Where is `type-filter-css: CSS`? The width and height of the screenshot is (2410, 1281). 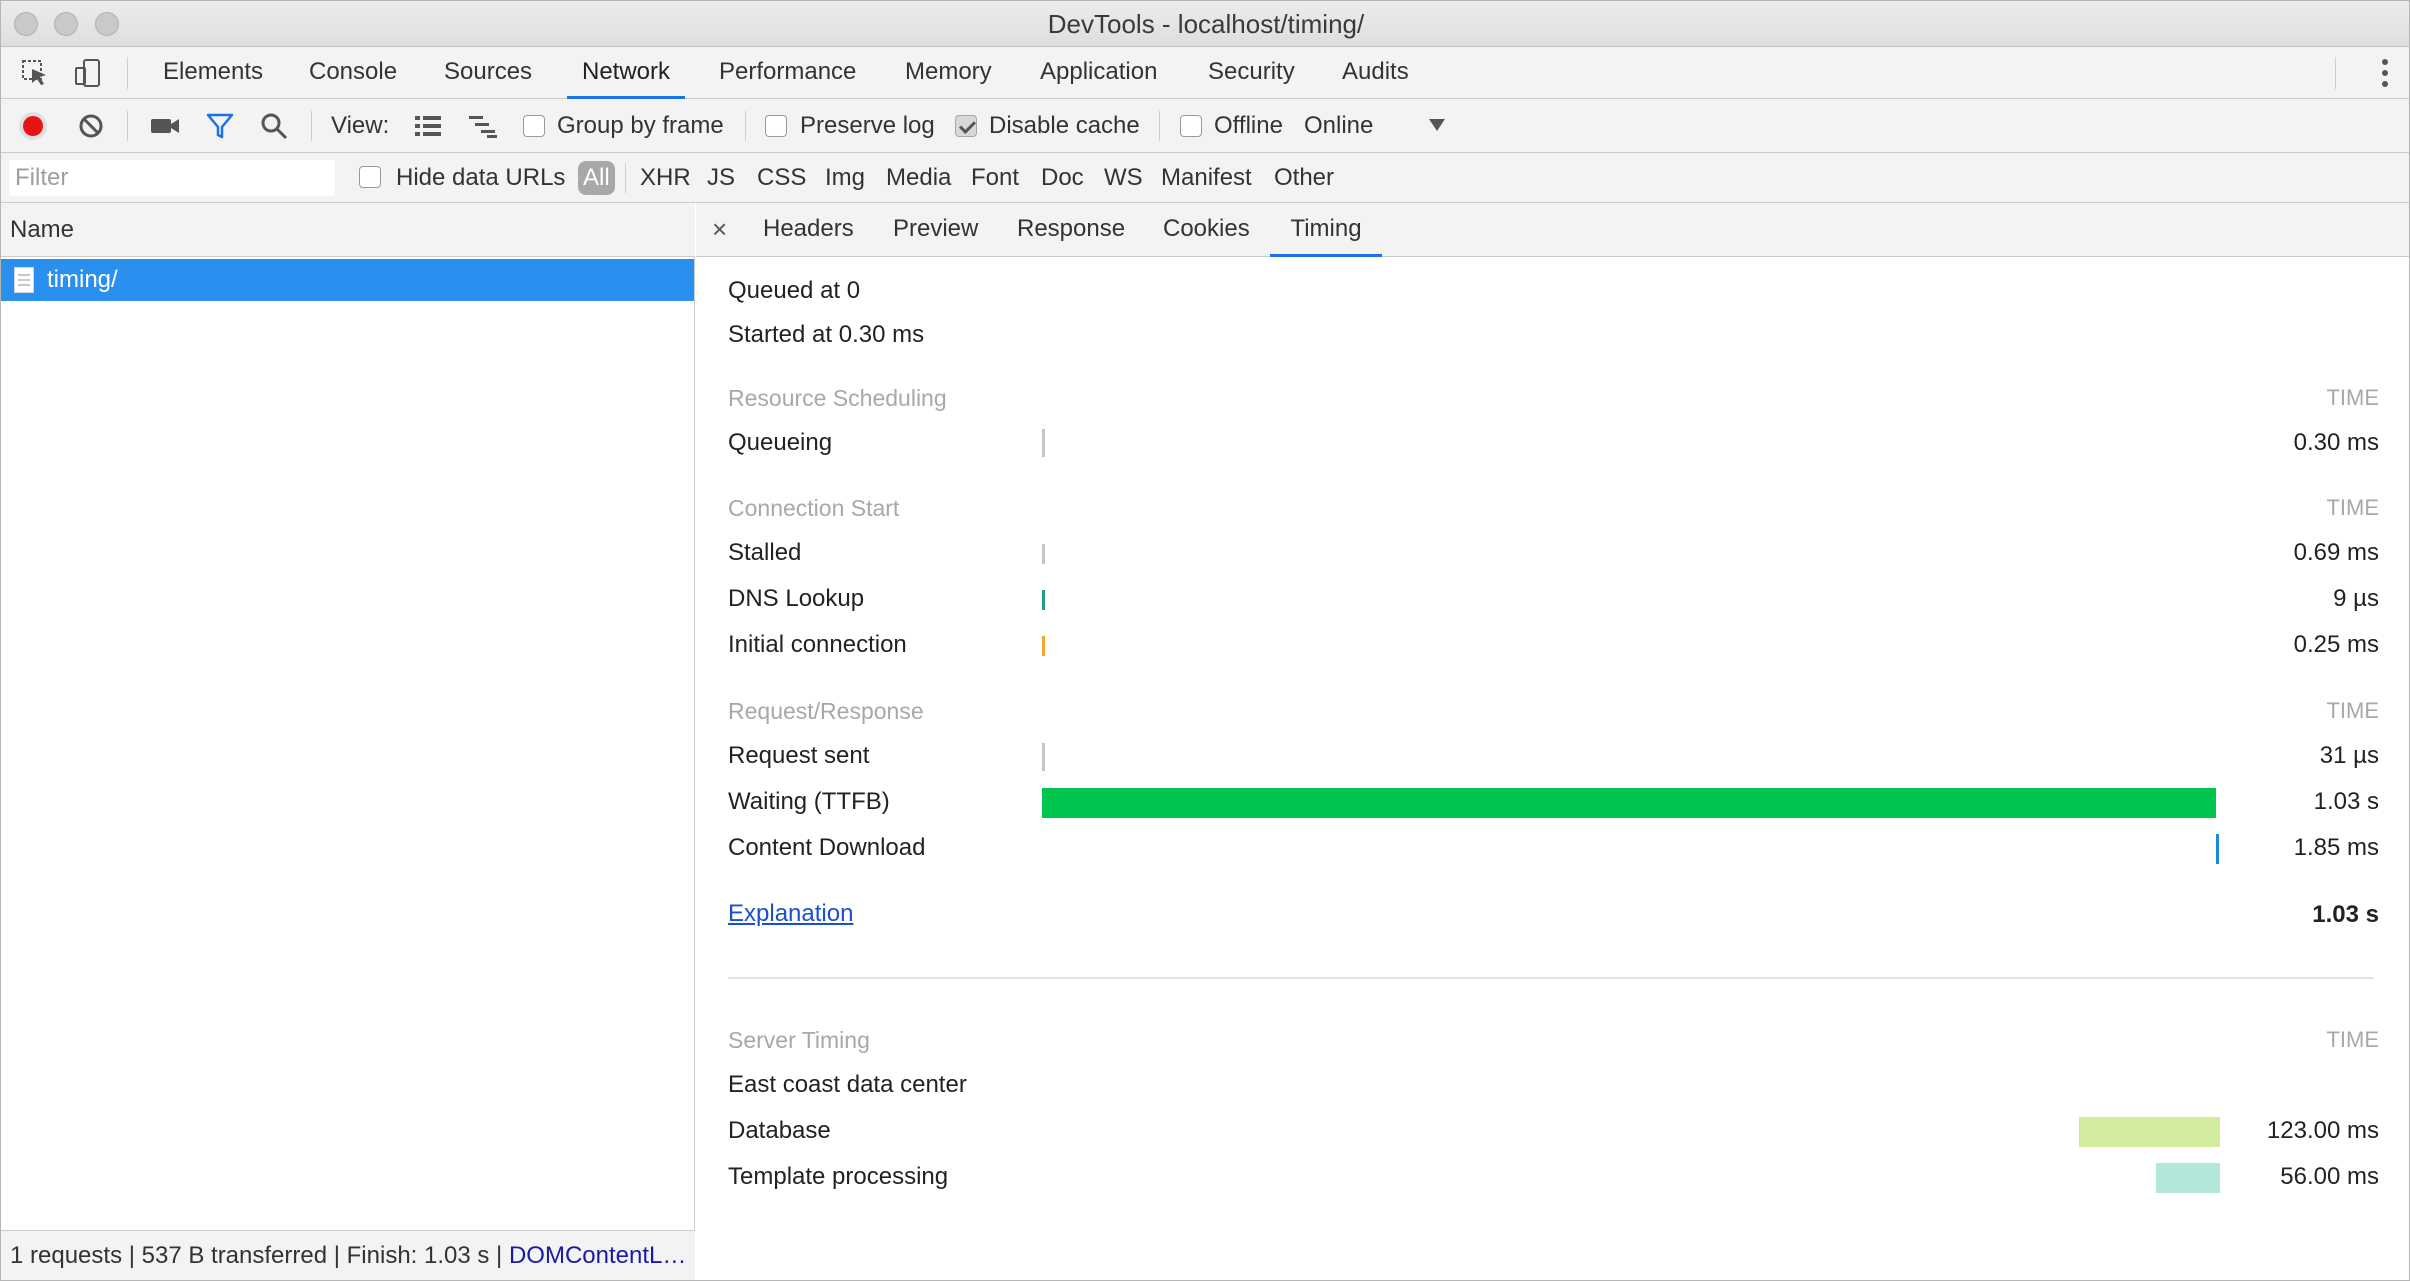
type-filter-css: CSS is located at coordinates (781, 178).